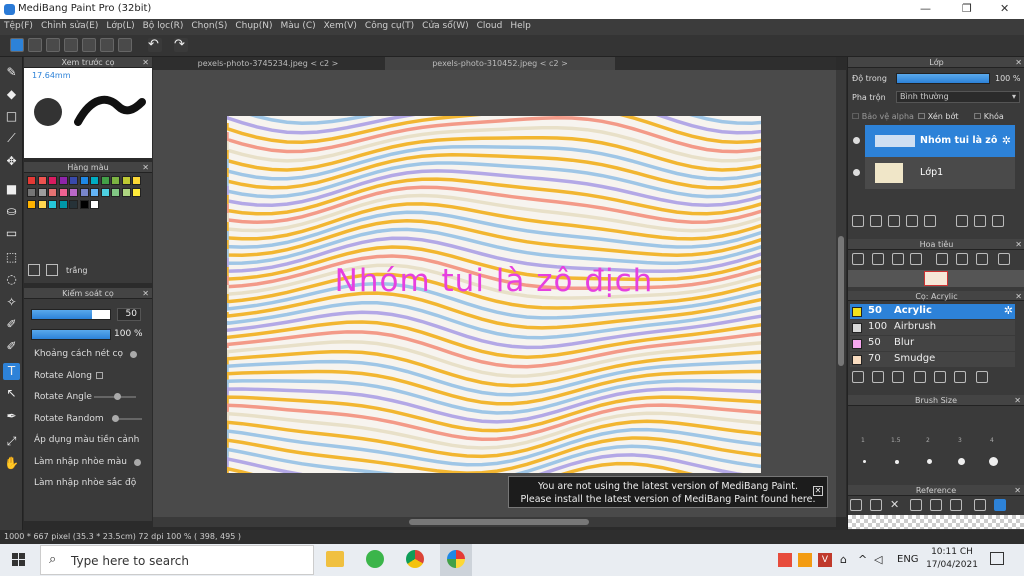  Describe the element at coordinates (268, 63) in the screenshot. I see `tab-document-1: pexels-photo-3745234.jpeg < c2 >` at that location.